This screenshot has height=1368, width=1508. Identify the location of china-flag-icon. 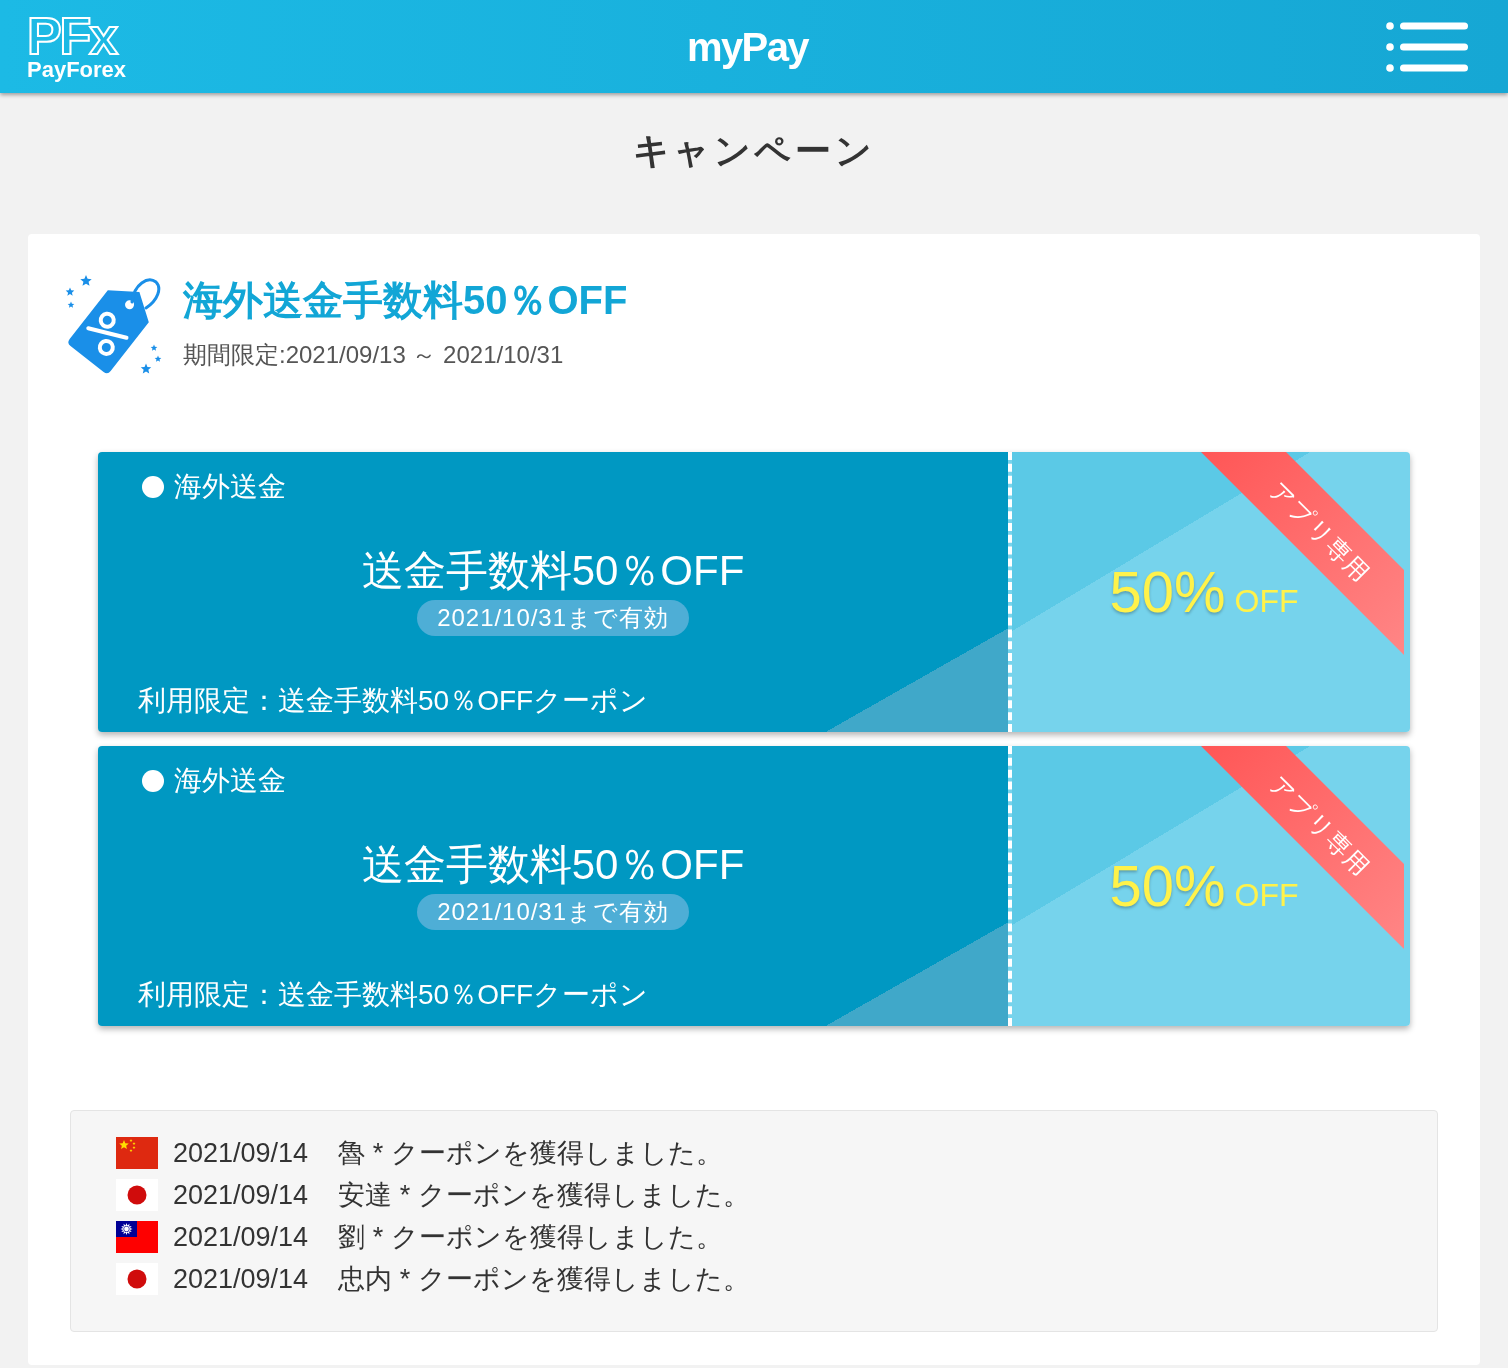
(137, 1153).